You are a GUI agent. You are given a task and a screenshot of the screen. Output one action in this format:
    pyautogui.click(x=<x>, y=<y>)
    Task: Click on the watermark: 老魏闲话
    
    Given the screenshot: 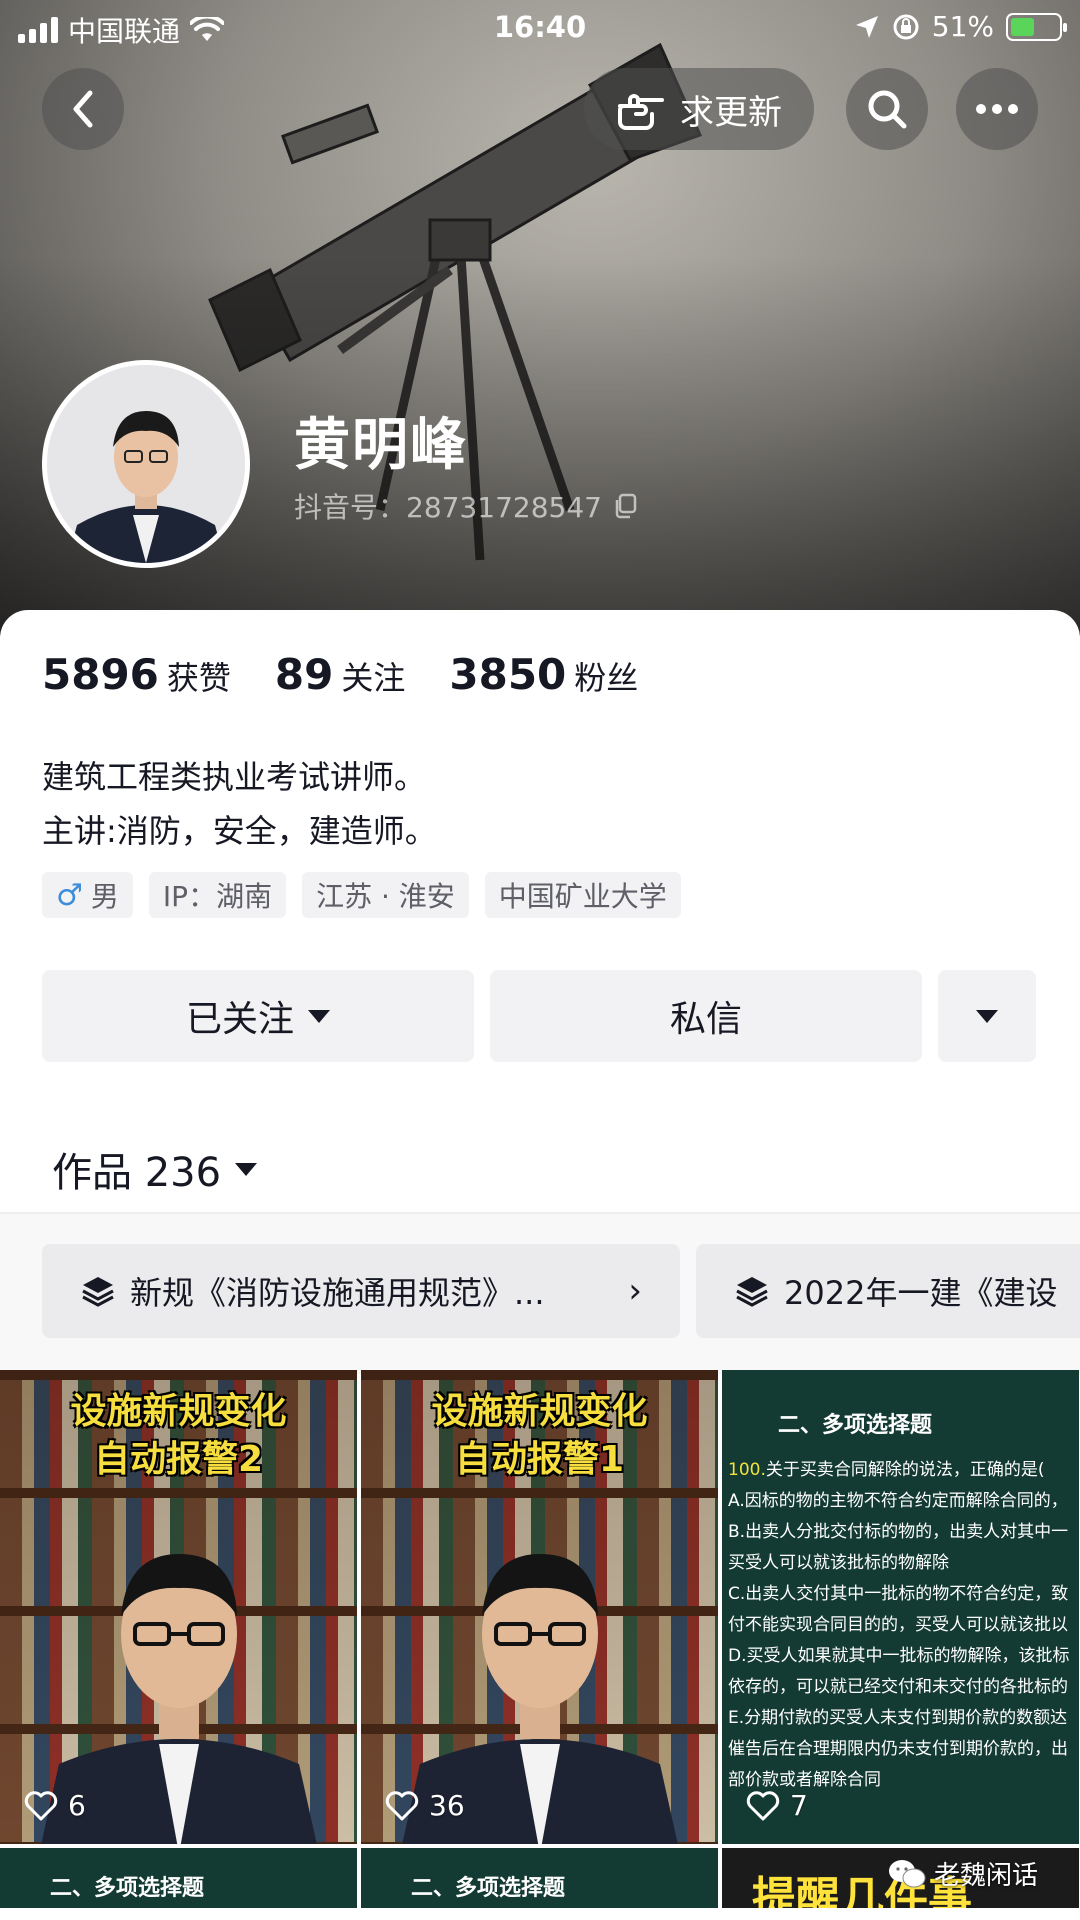 What is the action you would take?
    pyautogui.click(x=963, y=1873)
    